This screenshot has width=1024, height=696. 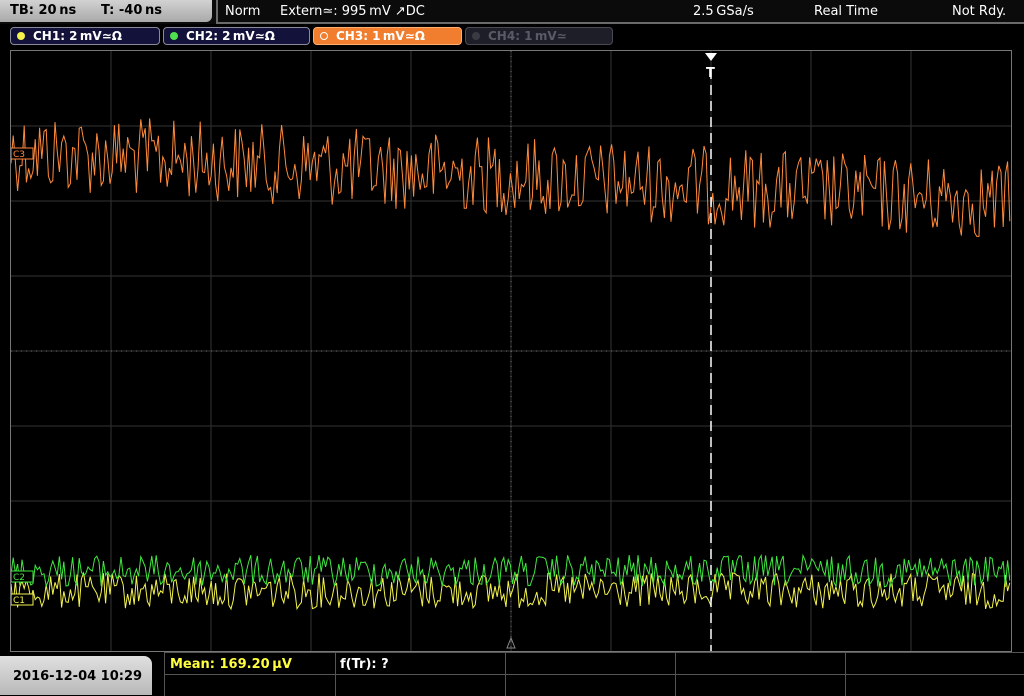 What do you see at coordinates (711, 57) in the screenshot?
I see `trigger-marker-icon` at bounding box center [711, 57].